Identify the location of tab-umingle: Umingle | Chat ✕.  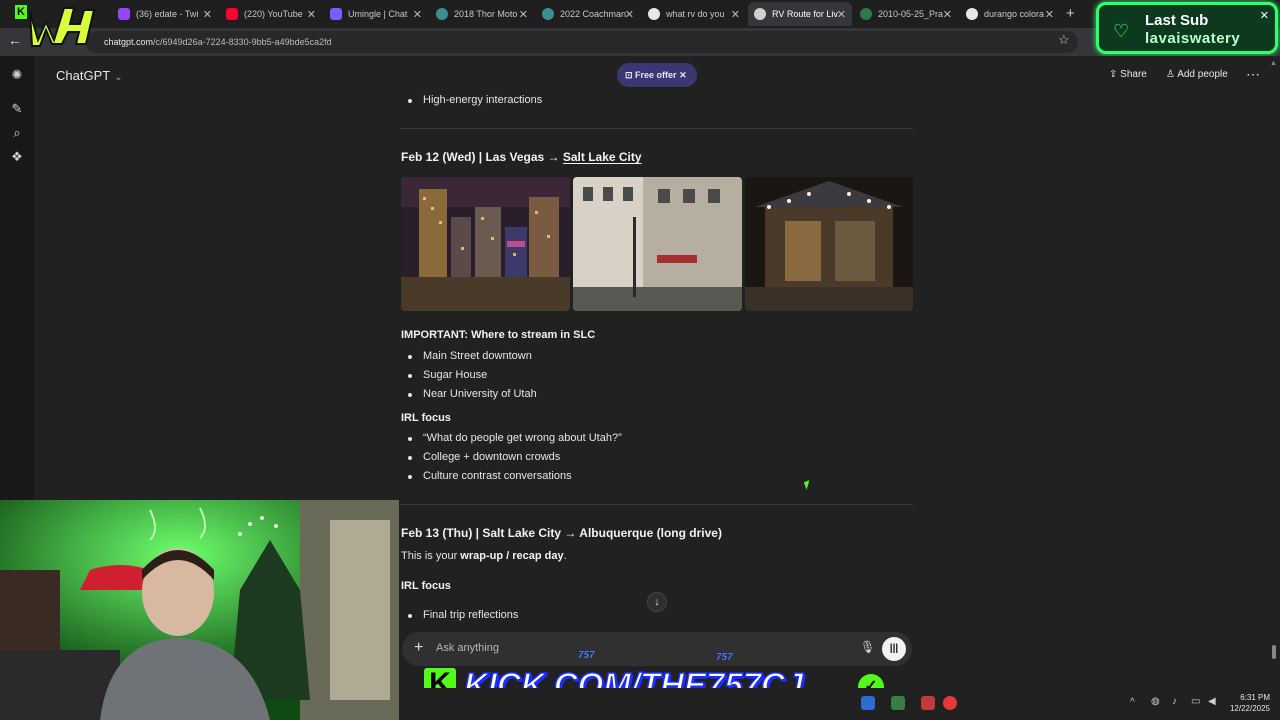
(376, 14).